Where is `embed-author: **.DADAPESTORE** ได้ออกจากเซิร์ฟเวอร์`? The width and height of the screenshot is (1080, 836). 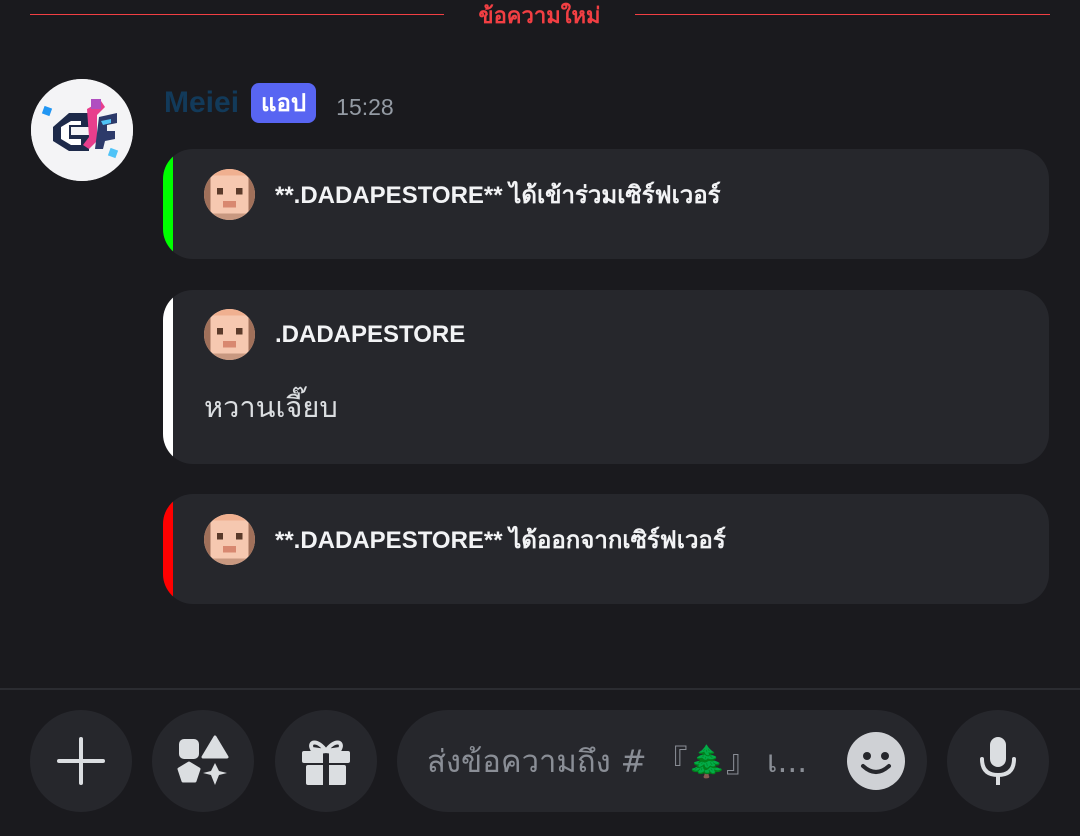
embed-author: **.DADAPESTORE** ได้ออกจากเซิร์ฟเวอร์ is located at coordinates (465, 539).